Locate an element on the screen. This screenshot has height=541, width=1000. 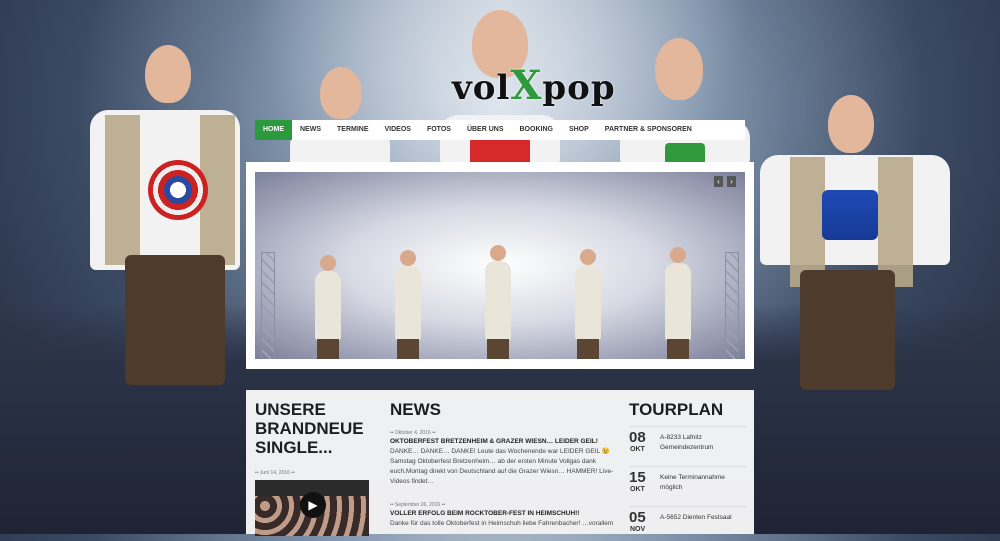
nav-item-videos: VIDEOS is located at coordinates (398, 130).